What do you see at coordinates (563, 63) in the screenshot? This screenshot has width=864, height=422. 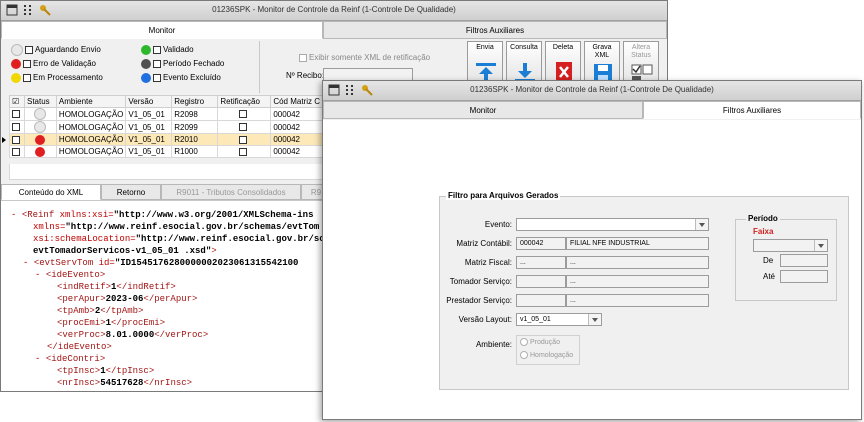 I see `deleta-button: Deleta` at bounding box center [563, 63].